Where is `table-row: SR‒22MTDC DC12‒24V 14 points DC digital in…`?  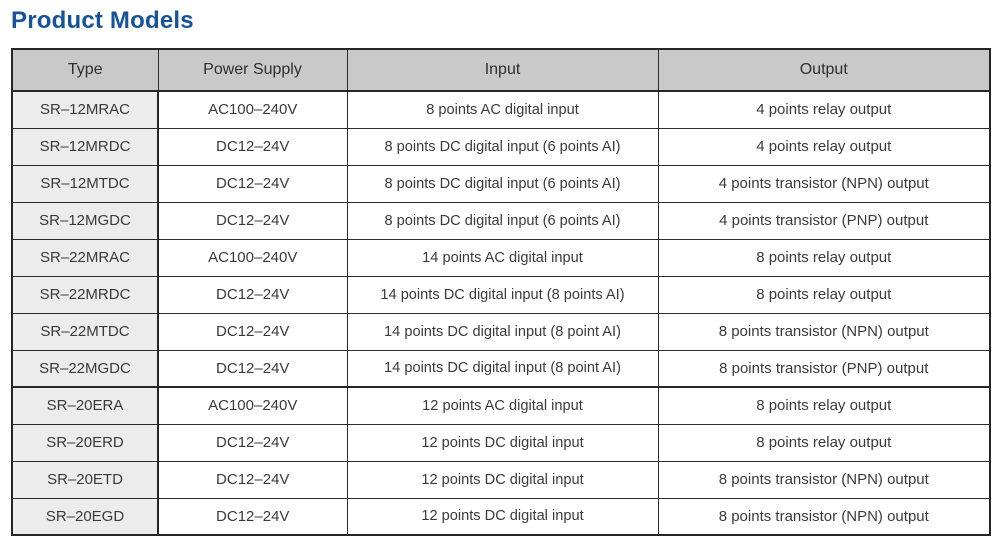
table-row: SR‒22MTDC DC12‒24V 14 points DC digital in… is located at coordinates (501, 331).